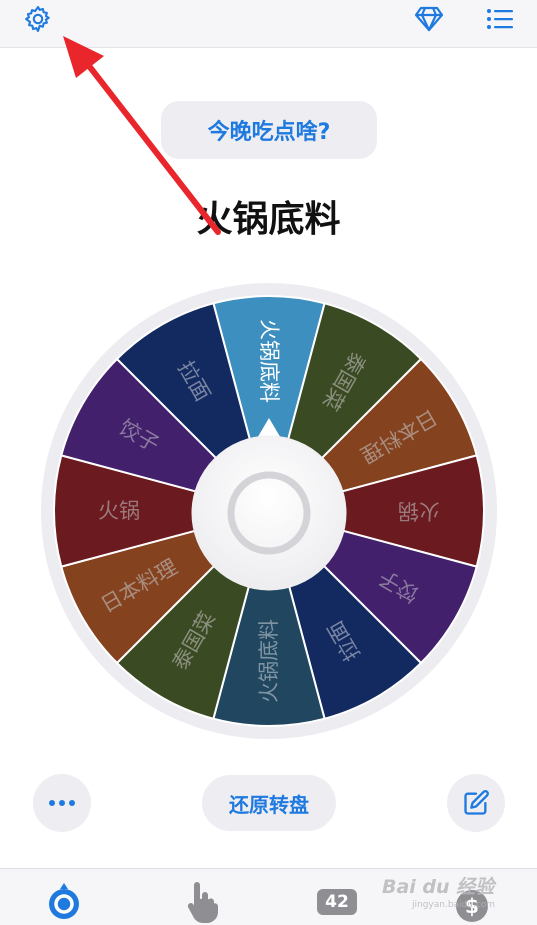 Image resolution: width=537 pixels, height=925 pixels. Describe the element at coordinates (438, 887) in the screenshot. I see `watermark-text: Bai du 经验` at that location.